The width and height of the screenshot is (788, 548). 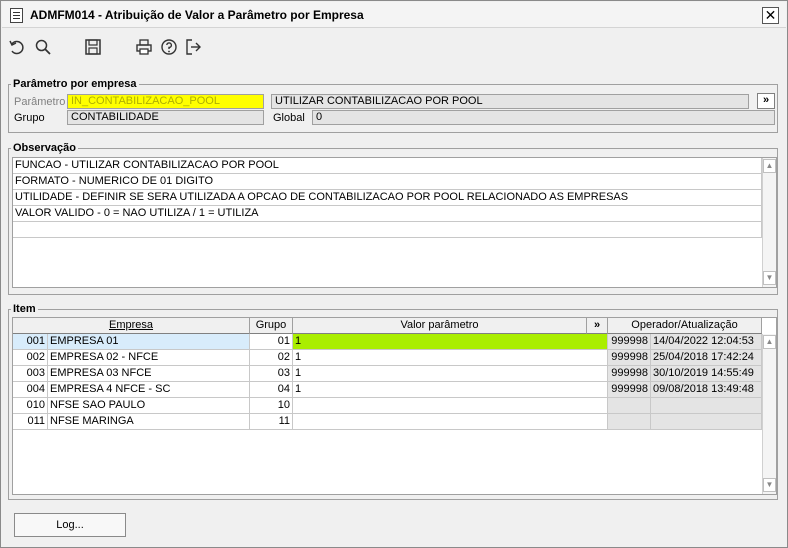 I want to click on cell-grupo: 10, so click(x=271, y=406).